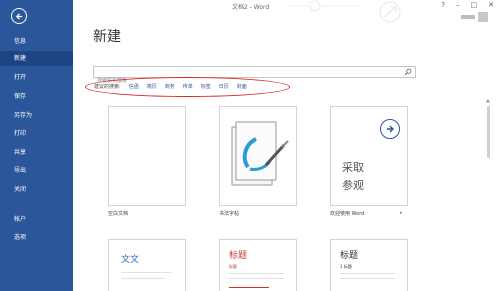 Image resolution: width=500 pixels, height=291 pixels. I want to click on page-title: 新建, so click(107, 37).